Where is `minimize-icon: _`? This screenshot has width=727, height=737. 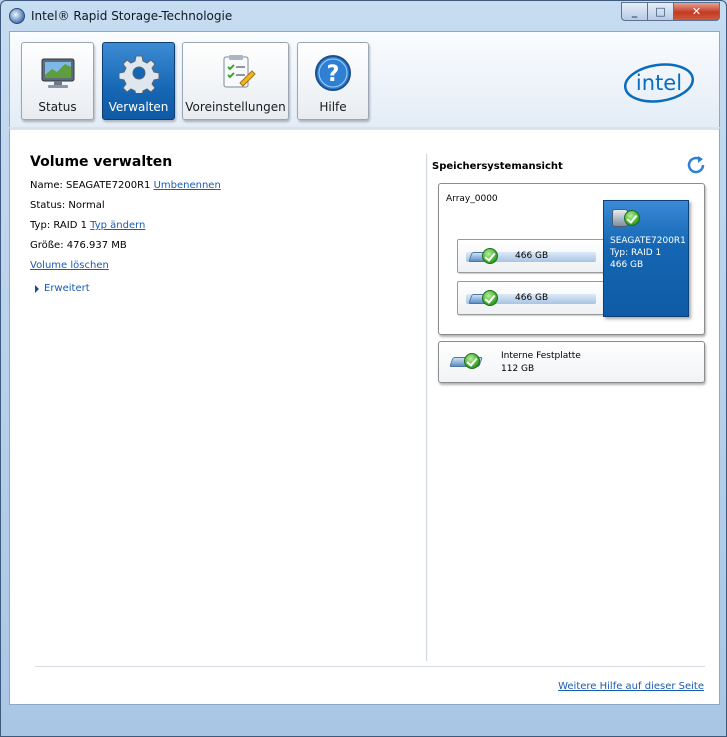
minimize-icon: _ is located at coordinates (634, 11).